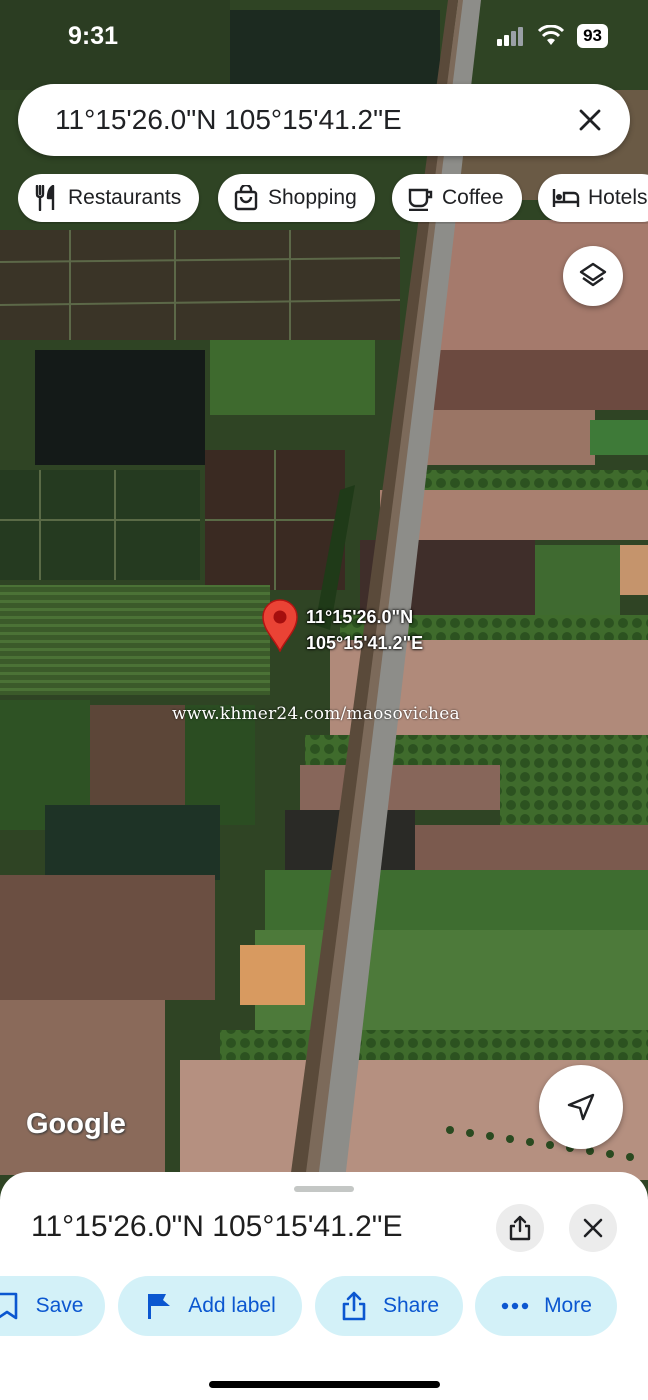 The height and width of the screenshot is (1400, 648). What do you see at coordinates (510, 36) in the screenshot?
I see `signal-icon` at bounding box center [510, 36].